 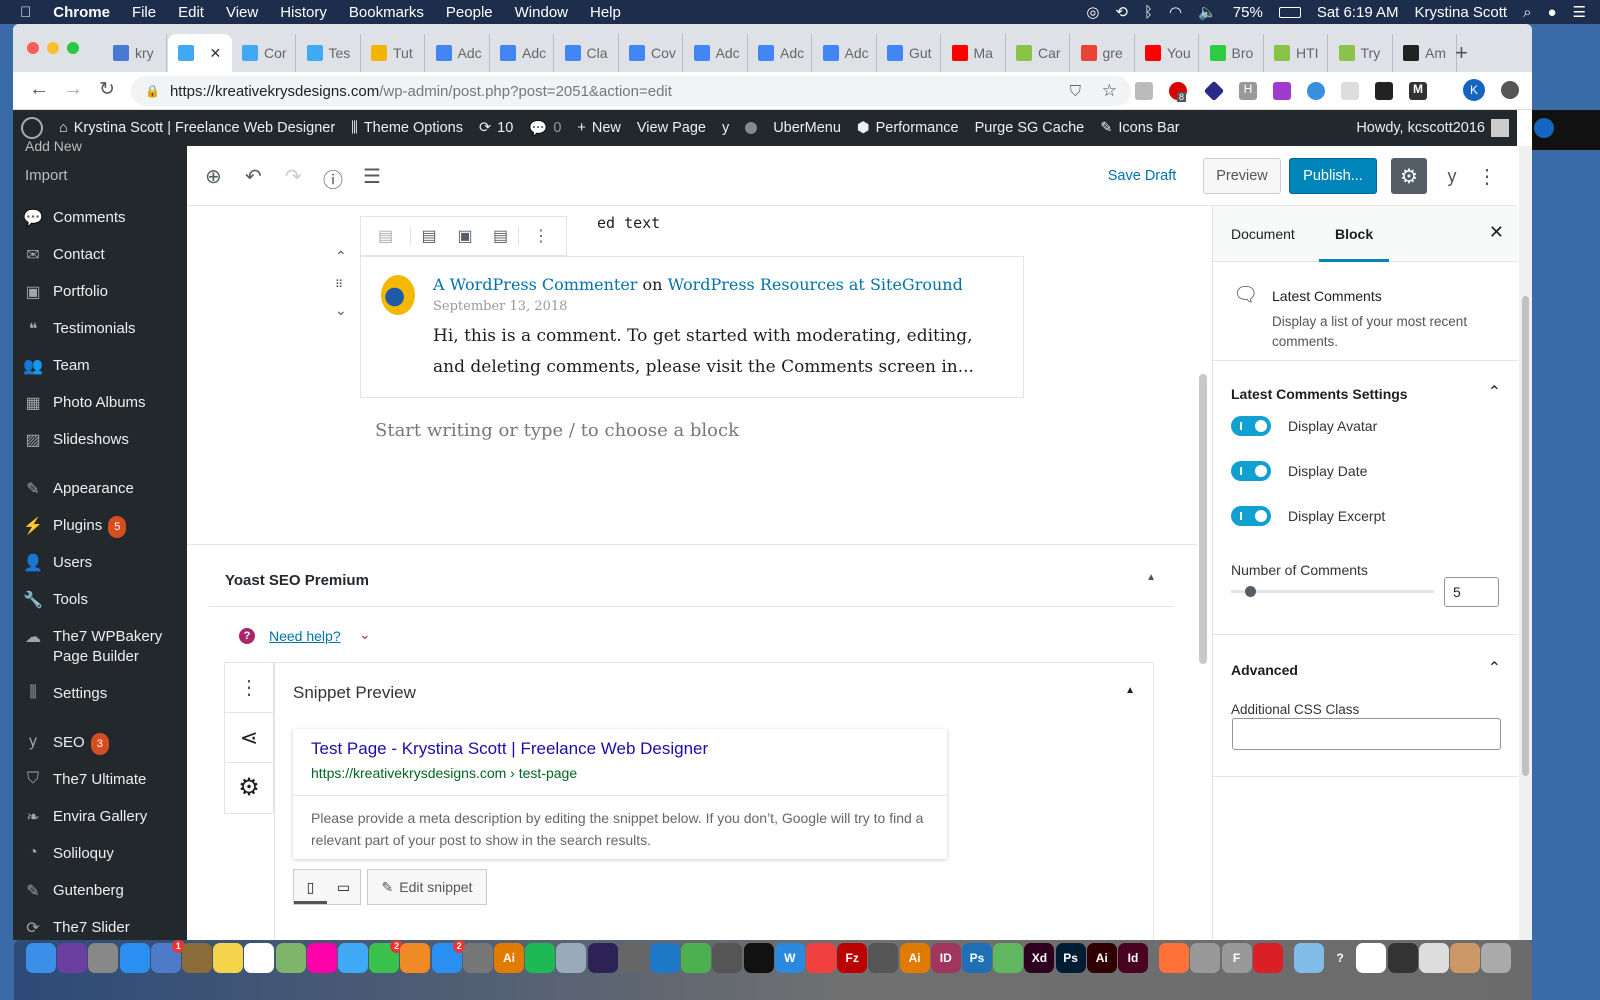 What do you see at coordinates (1409, 176) in the screenshot?
I see `settings-gear-button: ⚙` at bounding box center [1409, 176].